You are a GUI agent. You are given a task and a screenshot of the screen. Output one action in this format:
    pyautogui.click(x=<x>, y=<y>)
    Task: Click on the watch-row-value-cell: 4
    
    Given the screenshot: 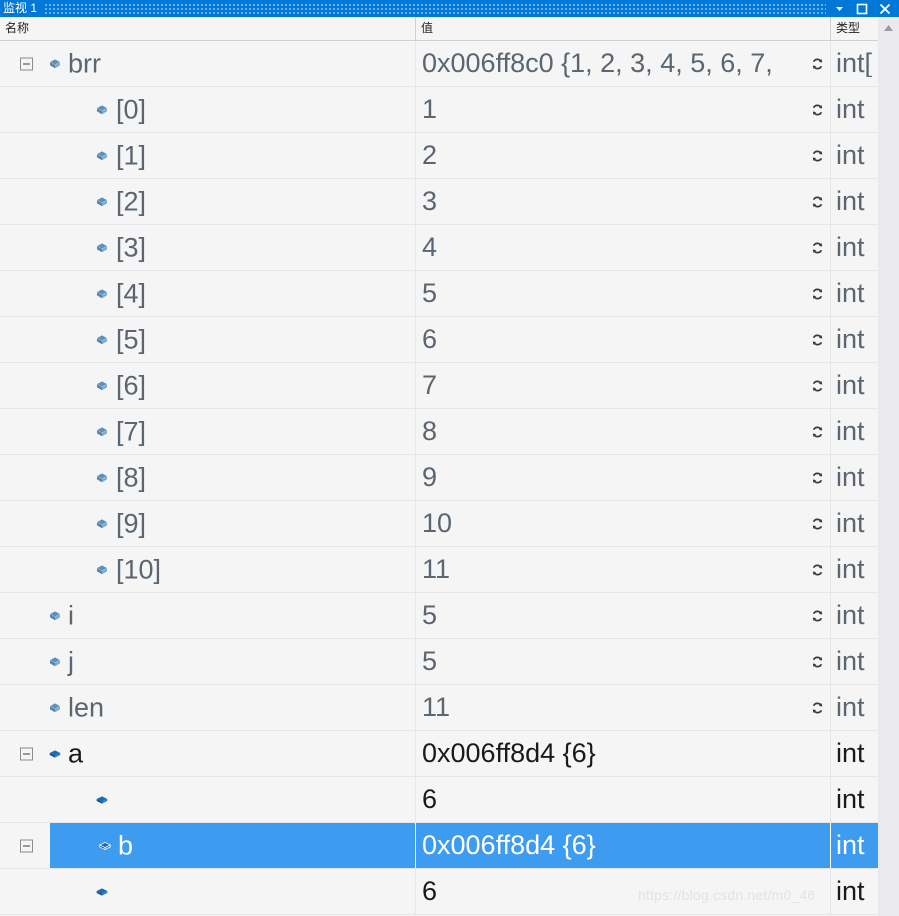 What is the action you would take?
    pyautogui.click(x=622, y=247)
    